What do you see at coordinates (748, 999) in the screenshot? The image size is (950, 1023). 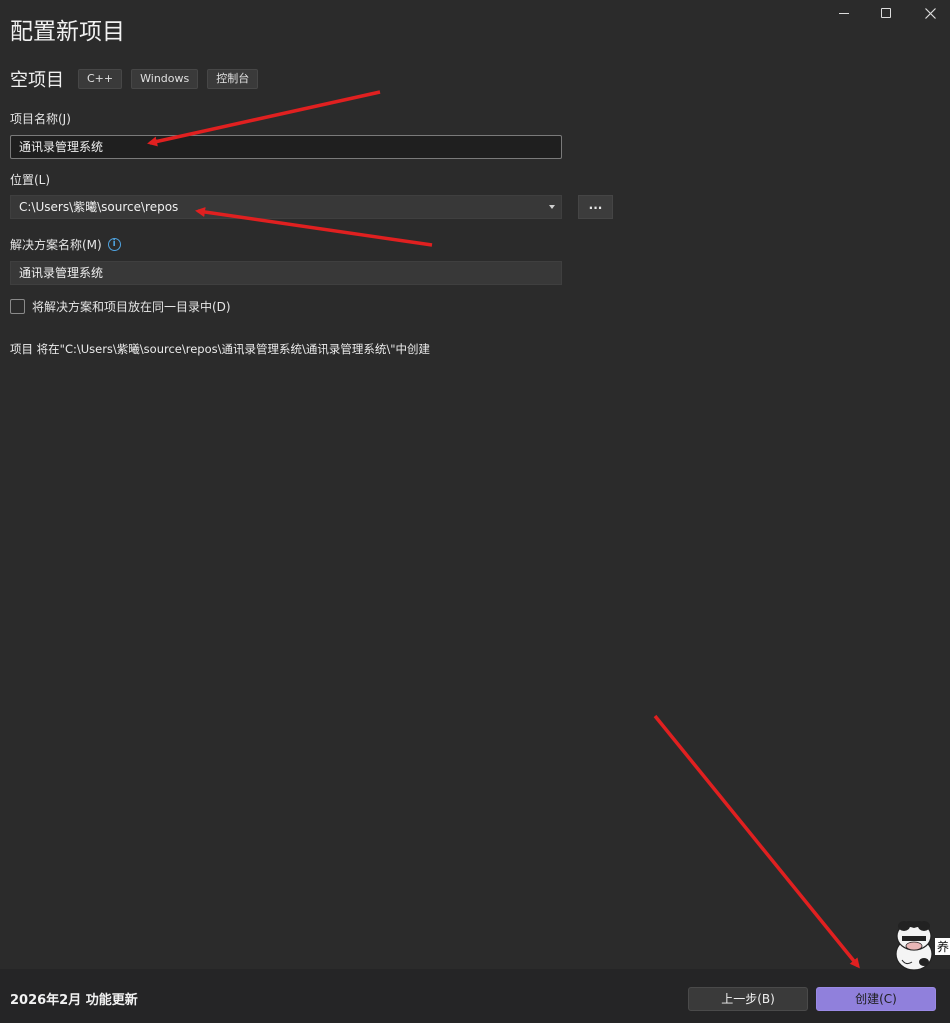 I see `back-button: 上一步(B)` at bounding box center [748, 999].